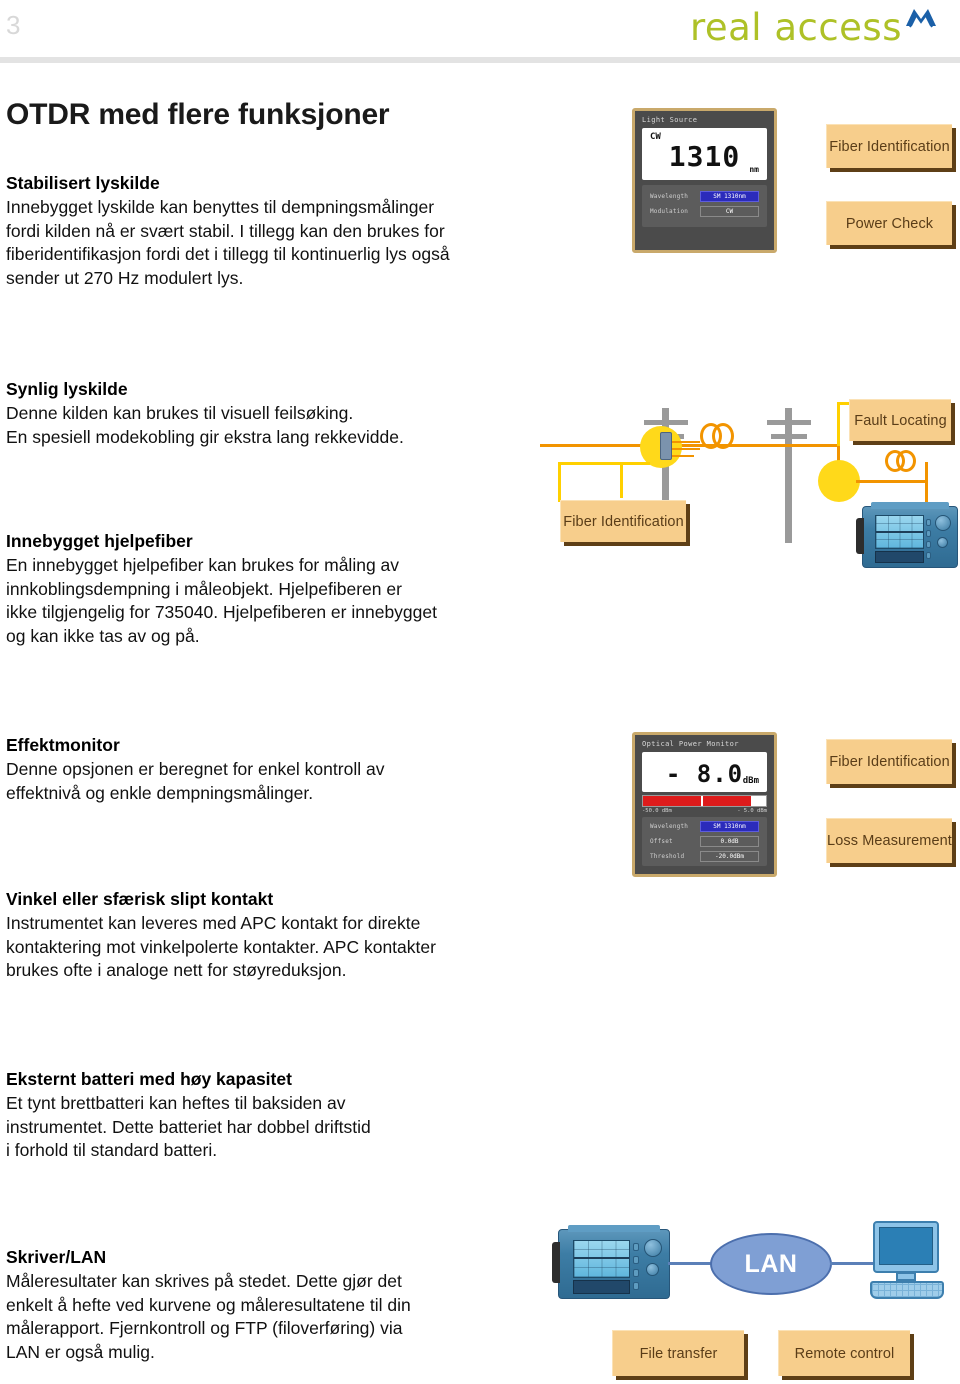 The width and height of the screenshot is (960, 1384). I want to click on otdr-control-panel, so click(602, 1287).